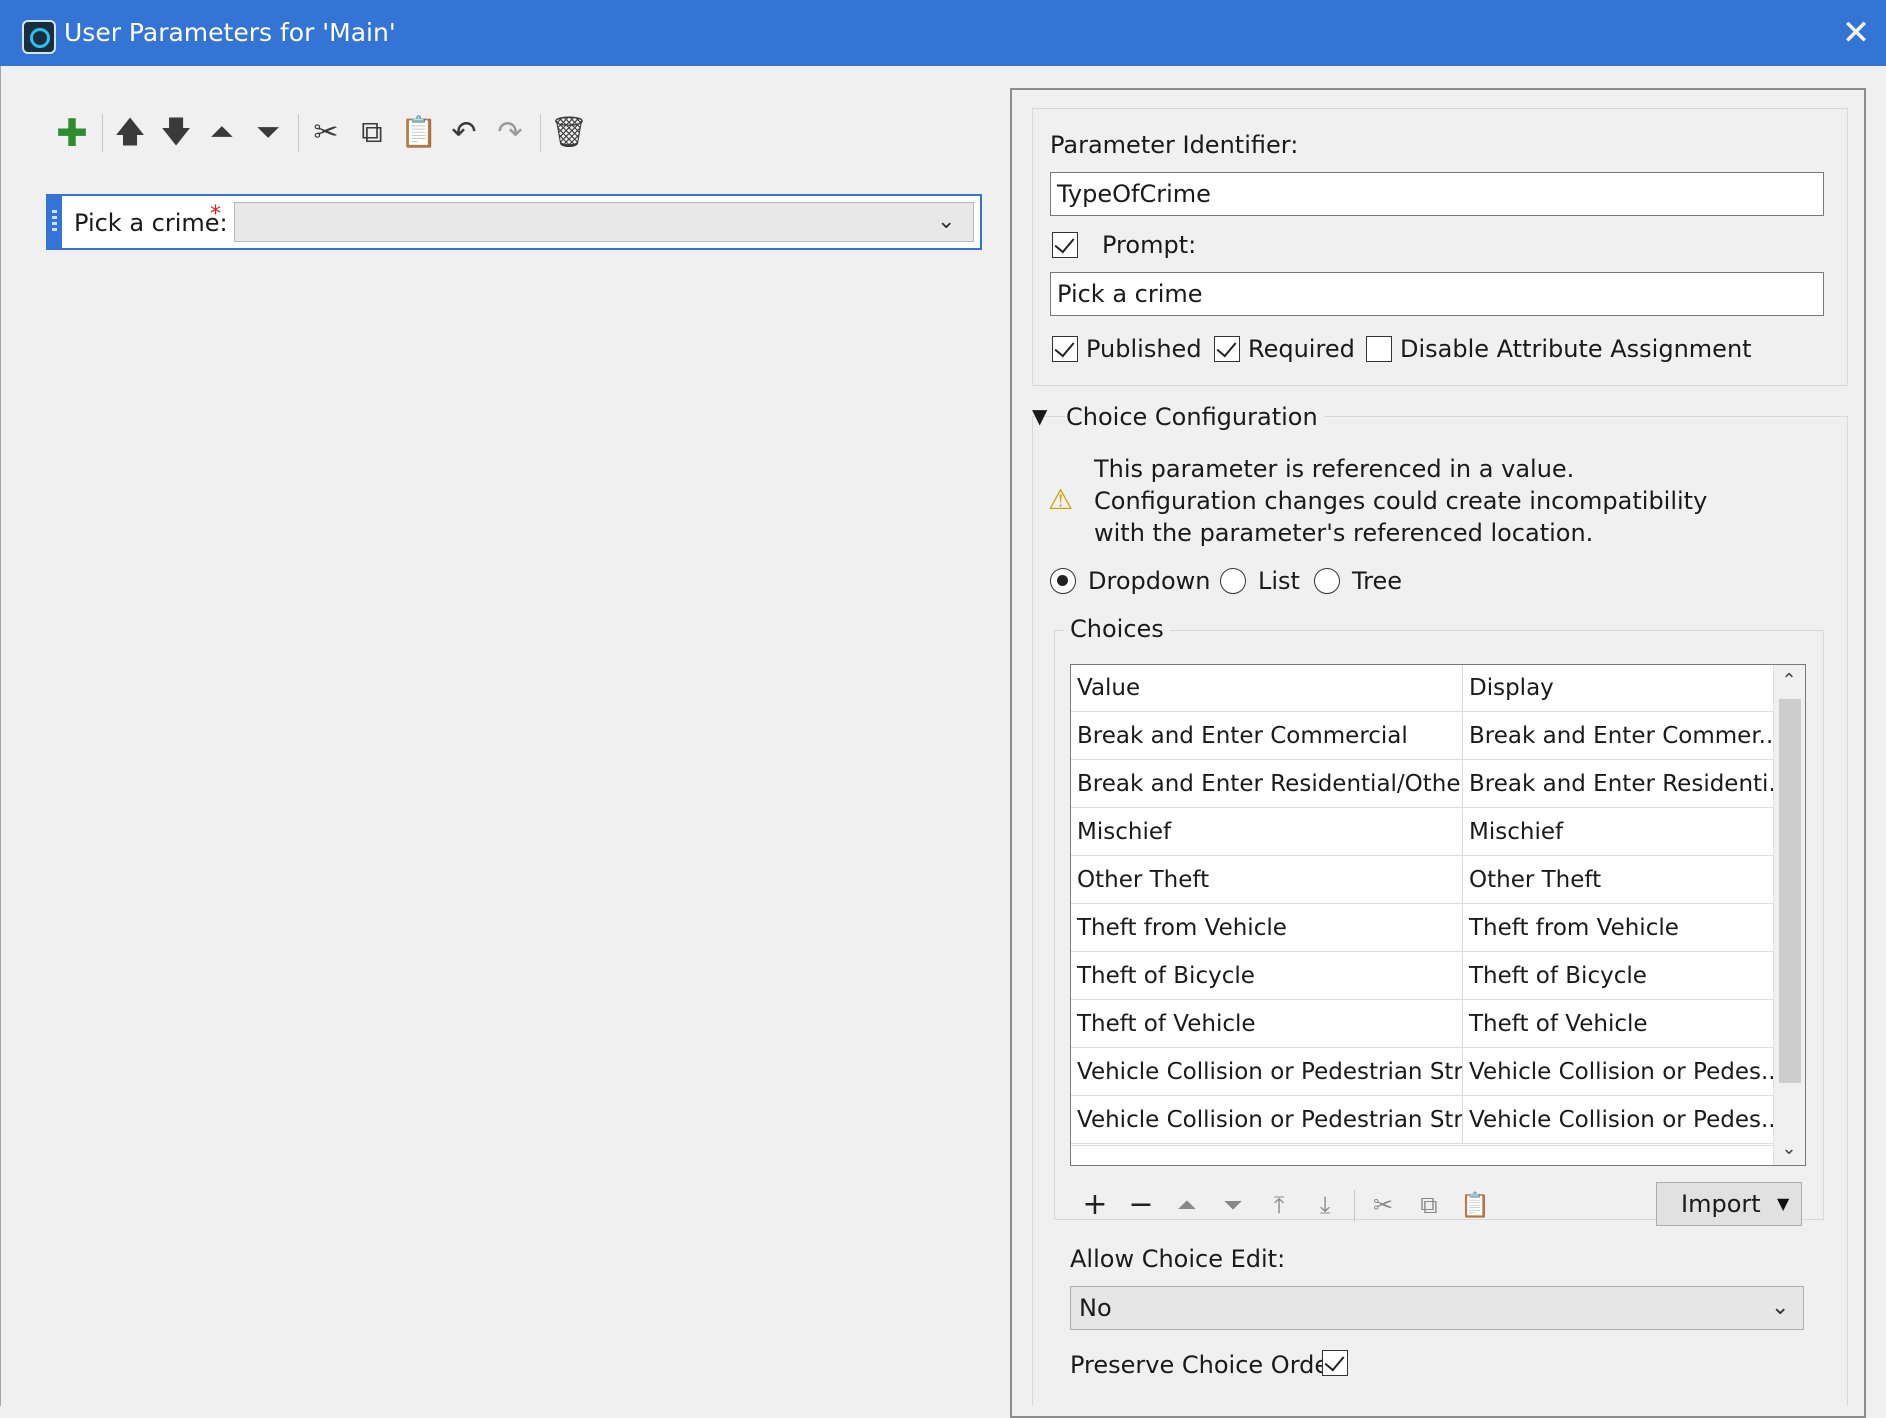 The height and width of the screenshot is (1418, 1886). What do you see at coordinates (1279, 1205) in the screenshot?
I see `choice-top-icon: ⤒` at bounding box center [1279, 1205].